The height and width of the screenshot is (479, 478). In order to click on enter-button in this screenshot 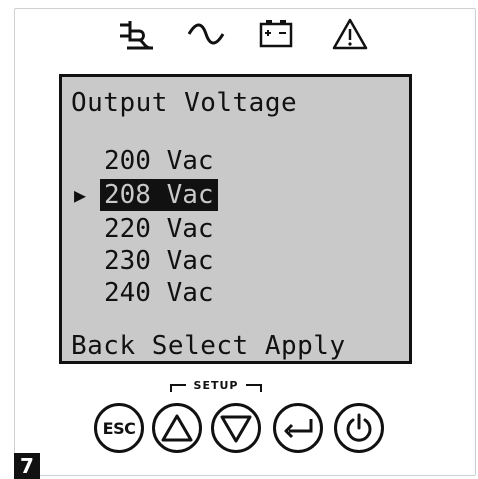, I will do `click(298, 428)`.